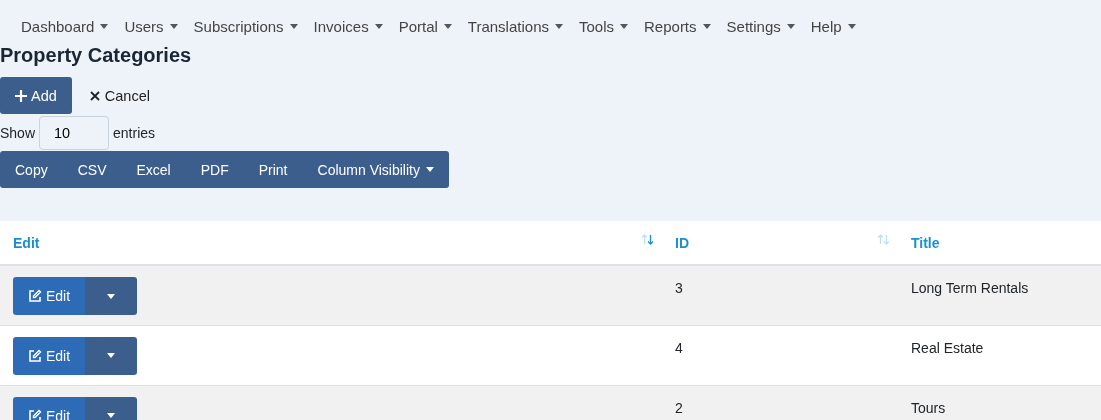  Describe the element at coordinates (677, 26) in the screenshot. I see `nav-menu-item: Reports` at that location.